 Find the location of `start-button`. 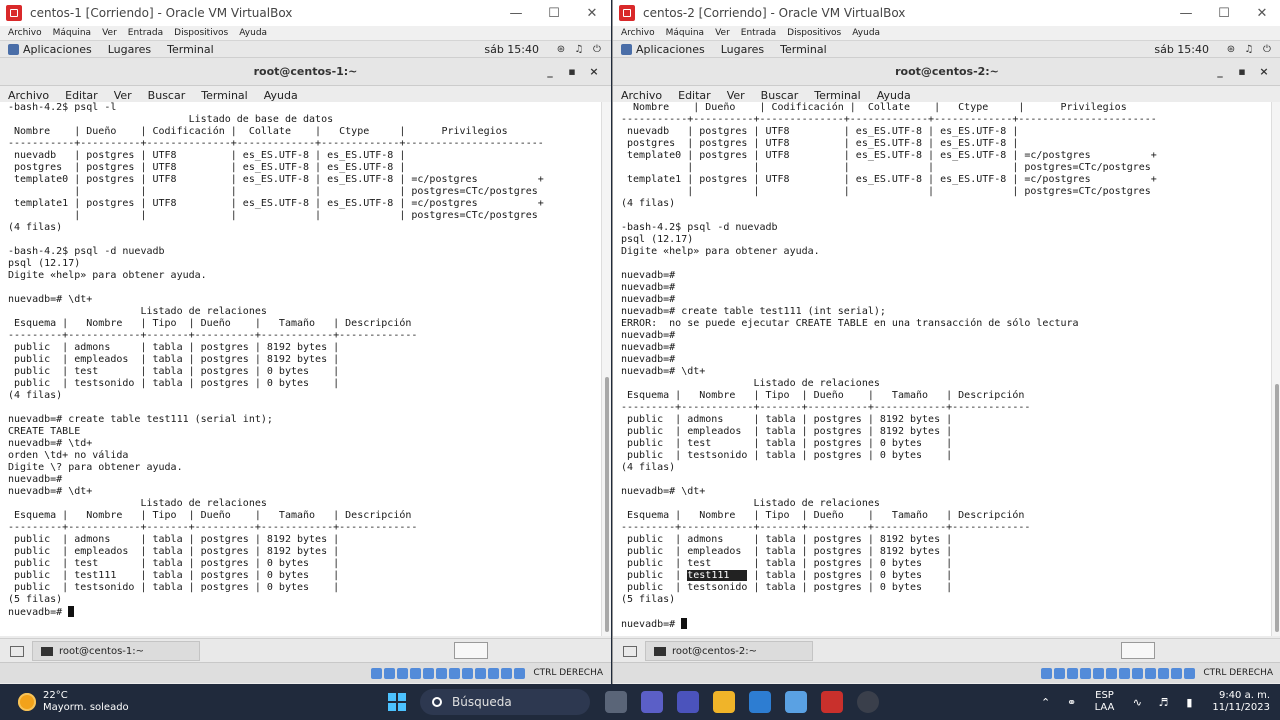

start-button is located at coordinates (397, 702).